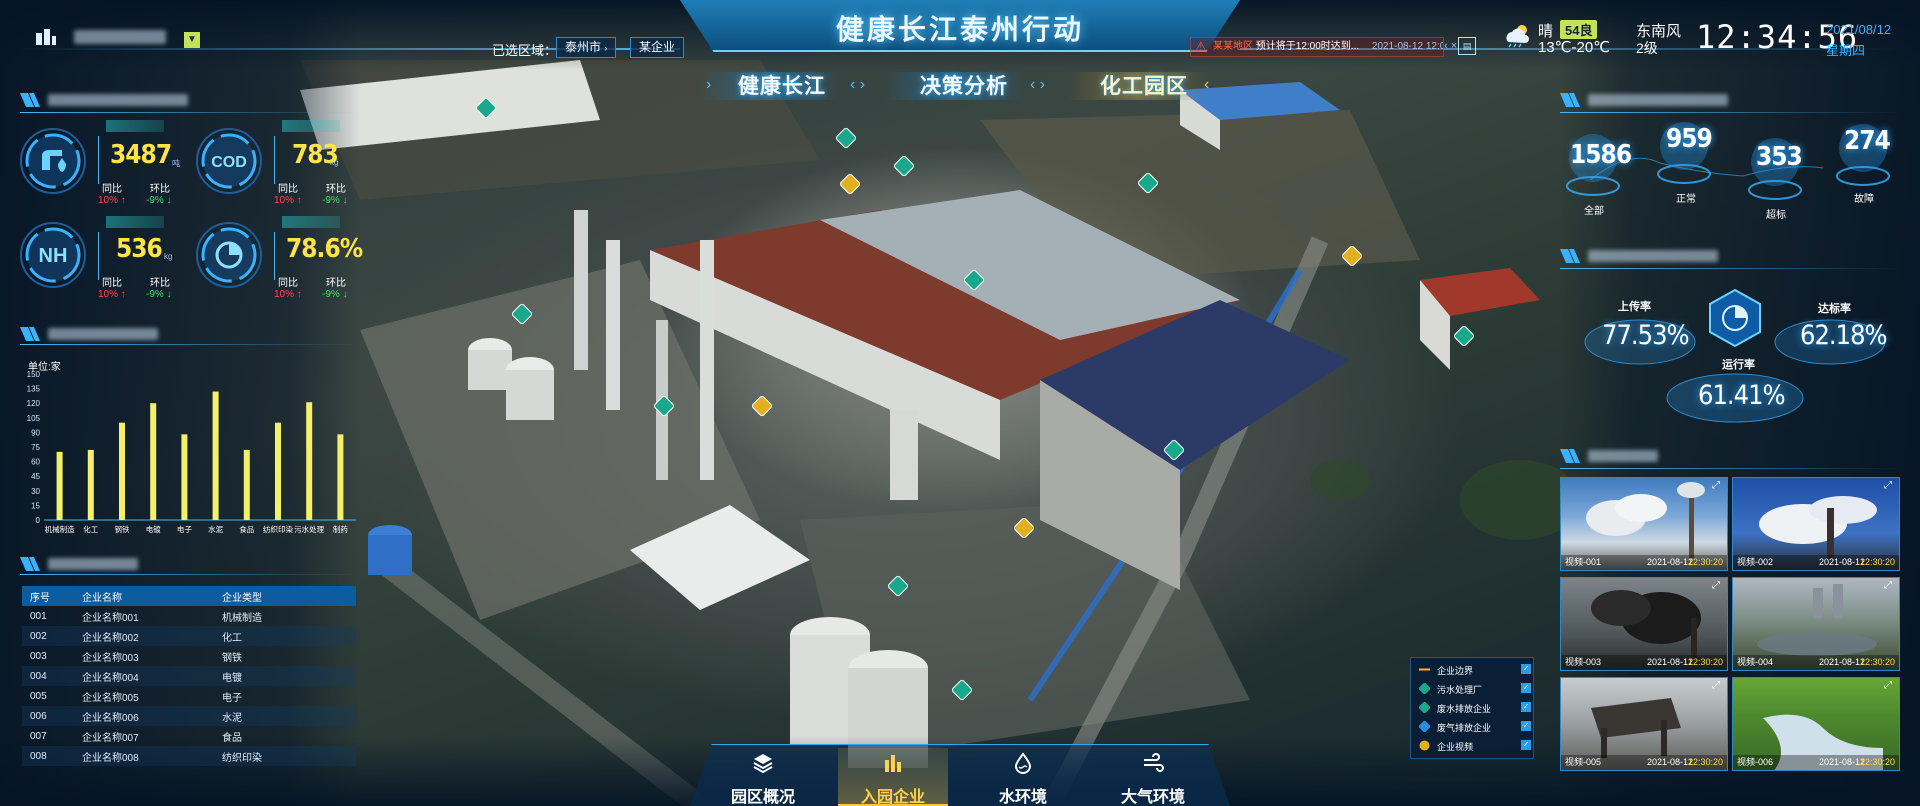  What do you see at coordinates (1844, 335) in the screenshot?
I see `compliance-rate-value: 62.18%` at bounding box center [1844, 335].